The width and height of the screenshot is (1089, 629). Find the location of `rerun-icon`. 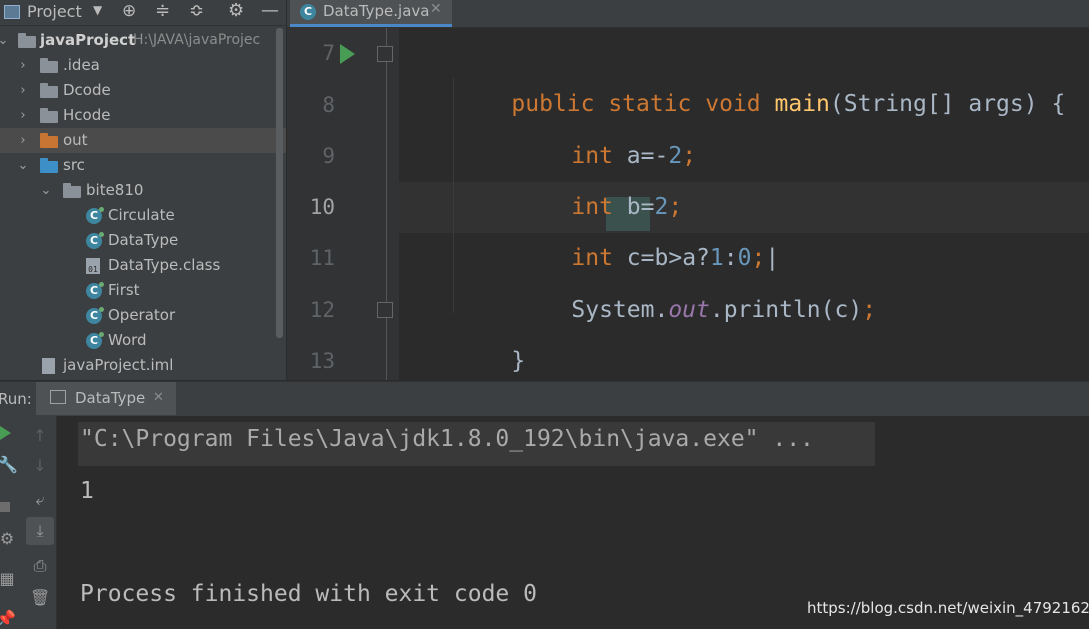

rerun-icon is located at coordinates (5, 433).